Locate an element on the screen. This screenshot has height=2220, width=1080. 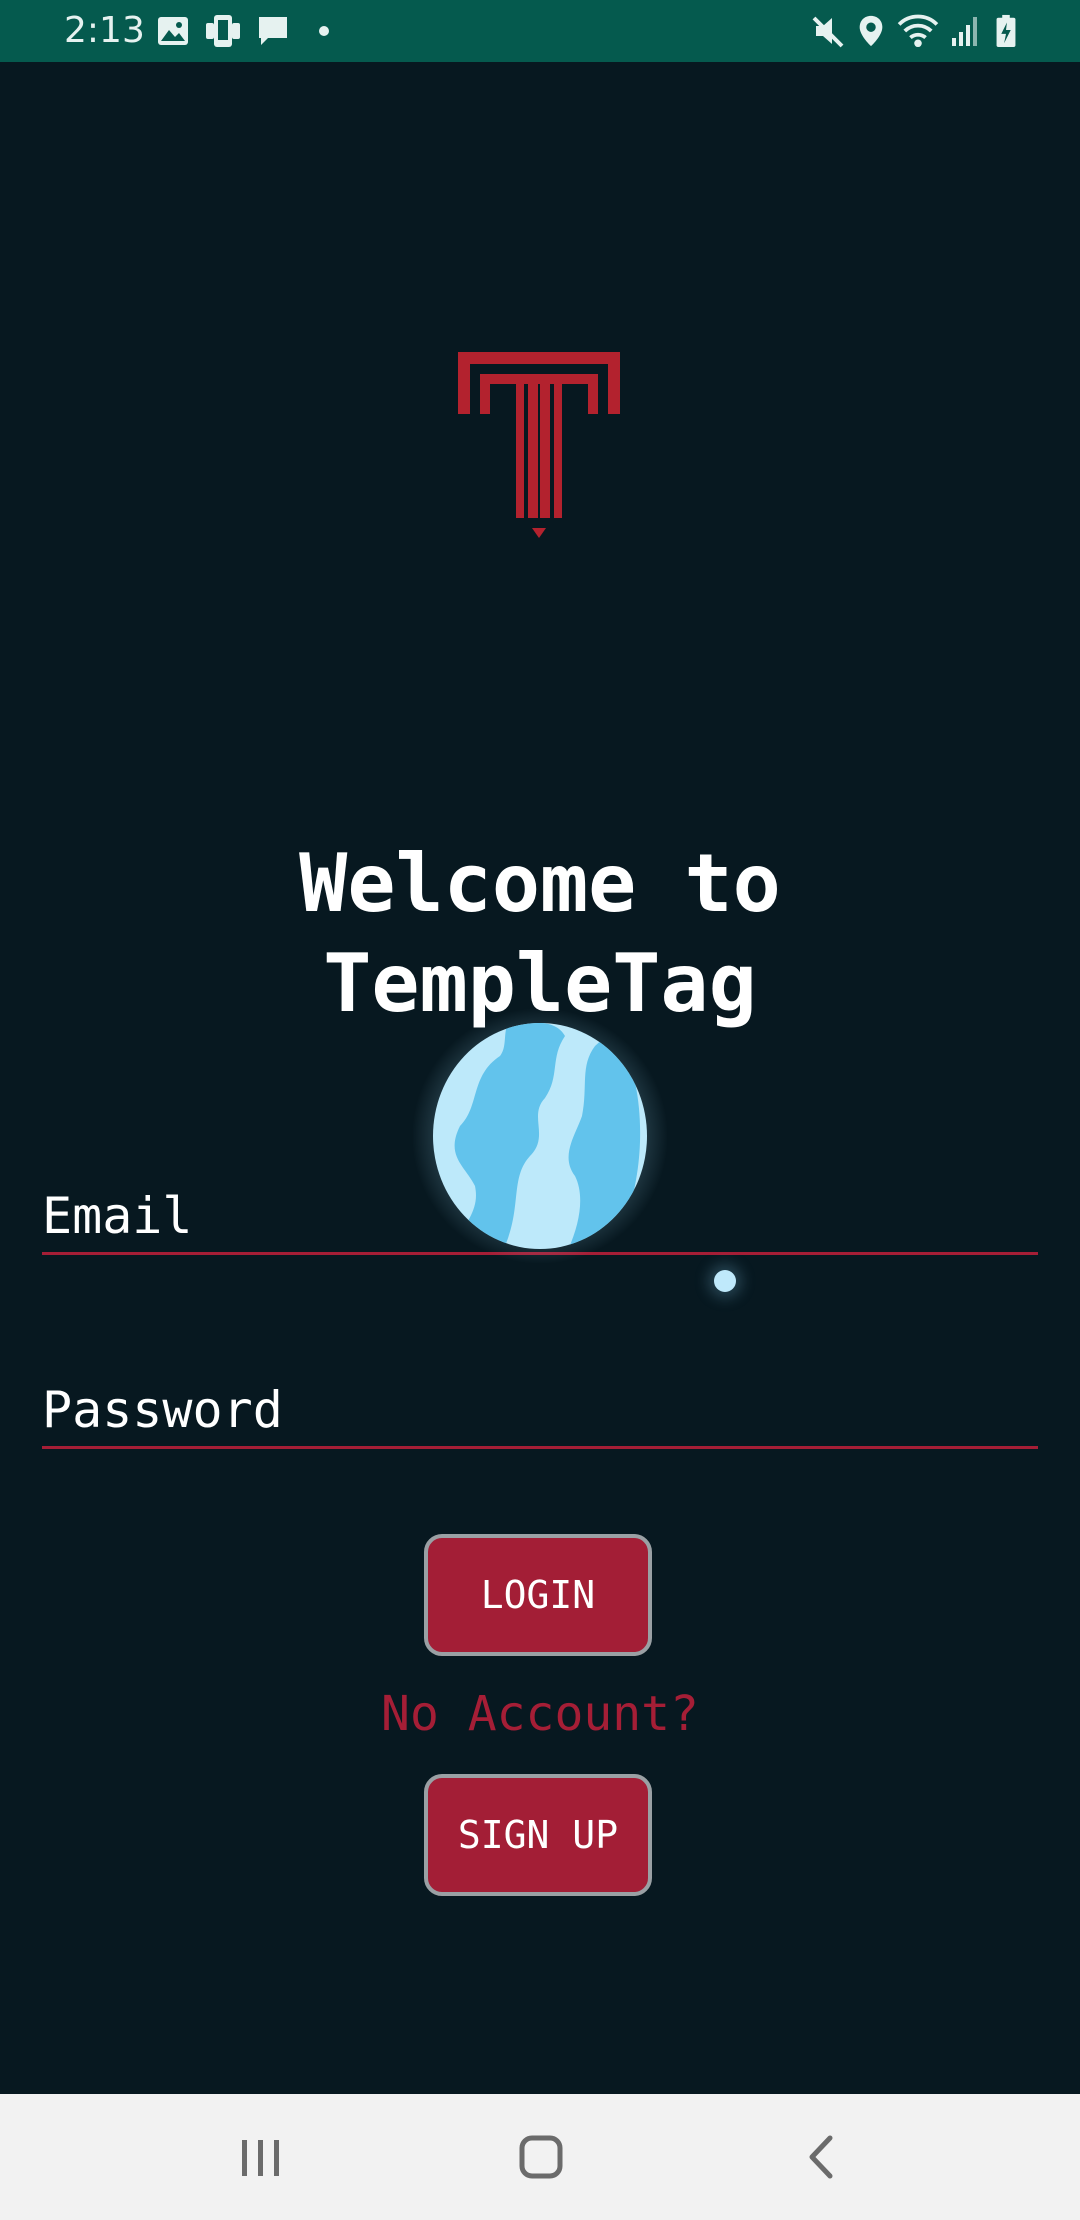
battery-charging-icon is located at coordinates (1006, 31).